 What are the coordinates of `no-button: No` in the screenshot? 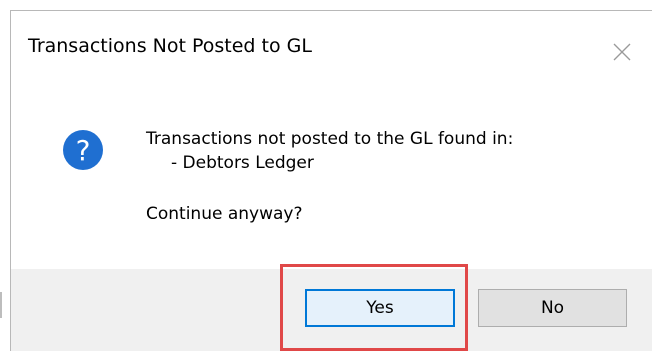 It's located at (552, 308).